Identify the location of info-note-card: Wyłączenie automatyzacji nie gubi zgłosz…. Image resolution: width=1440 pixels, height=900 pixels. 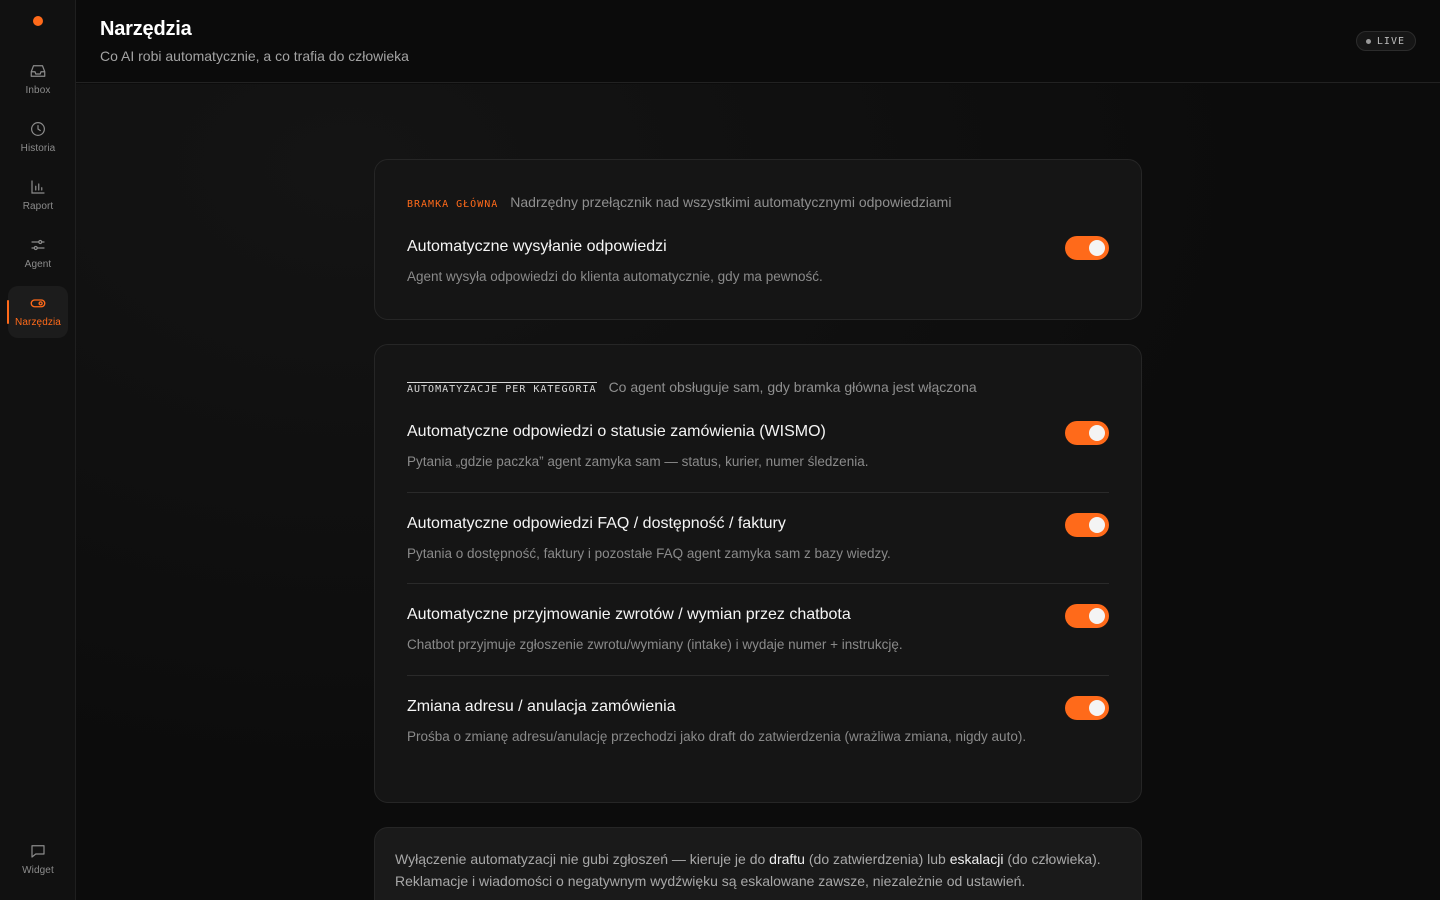
(758, 863).